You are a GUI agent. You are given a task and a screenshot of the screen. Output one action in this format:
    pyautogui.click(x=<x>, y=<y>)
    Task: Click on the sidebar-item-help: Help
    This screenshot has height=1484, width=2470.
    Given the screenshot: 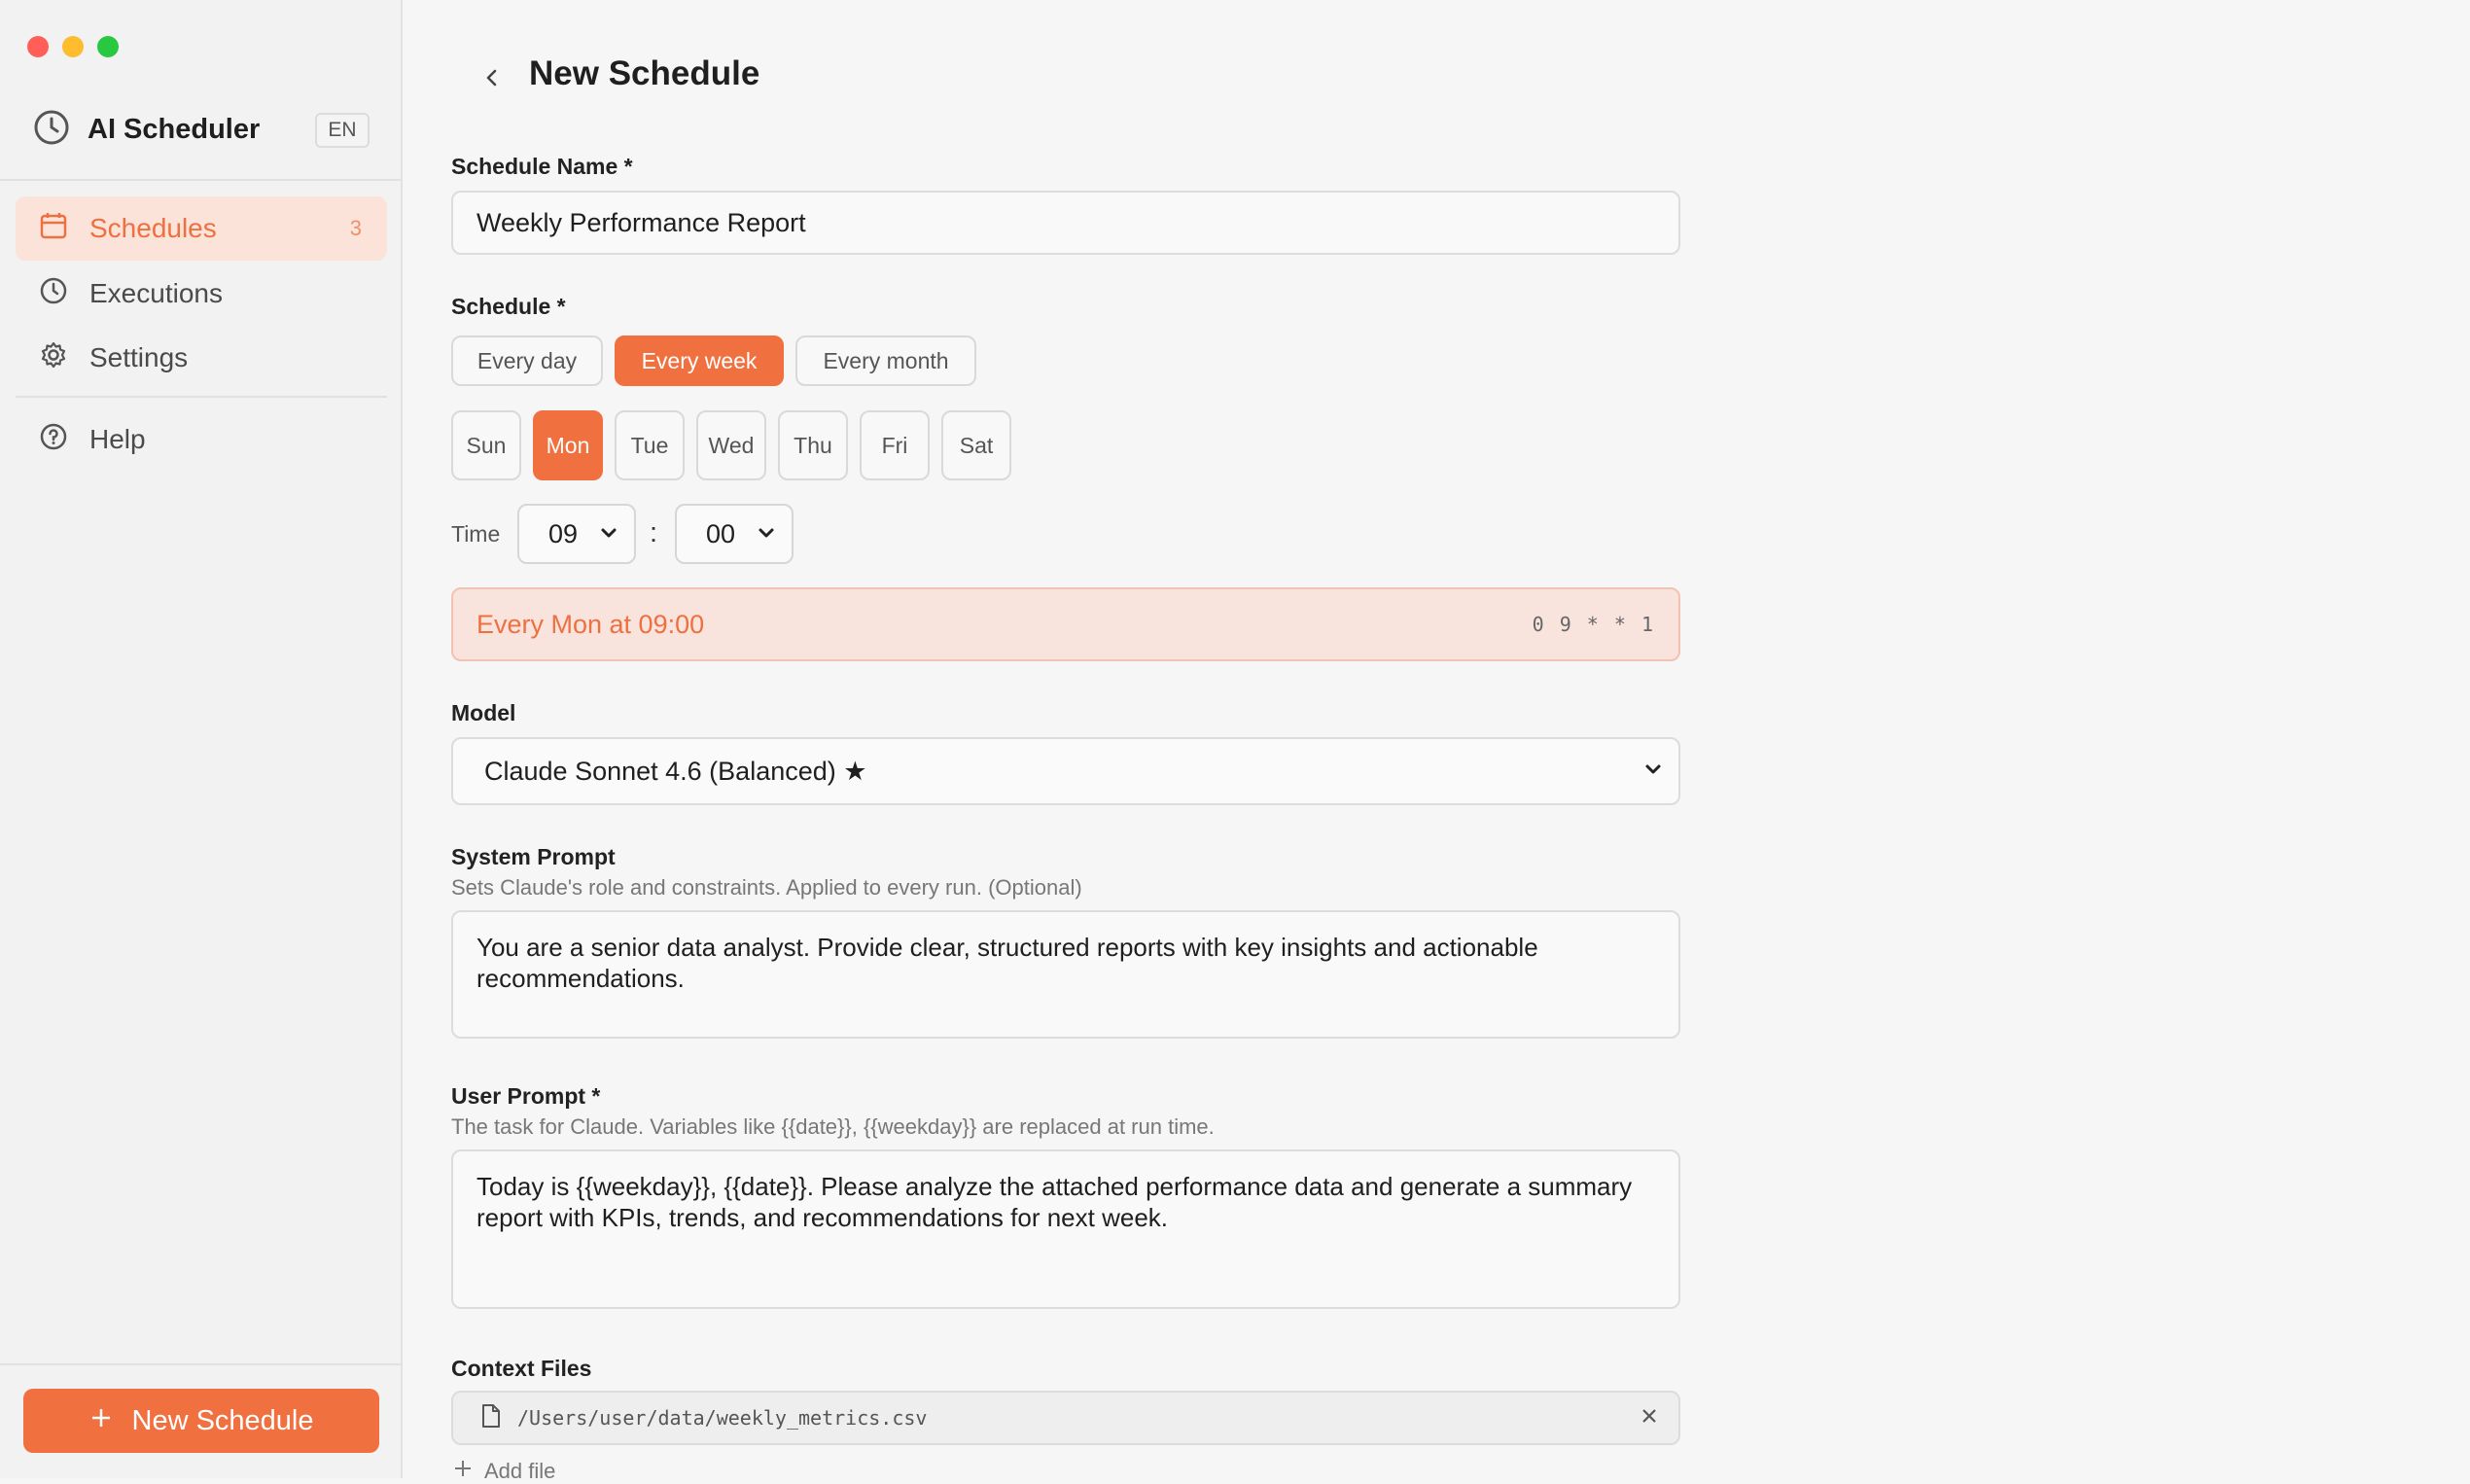 What is the action you would take?
    pyautogui.click(x=201, y=440)
    